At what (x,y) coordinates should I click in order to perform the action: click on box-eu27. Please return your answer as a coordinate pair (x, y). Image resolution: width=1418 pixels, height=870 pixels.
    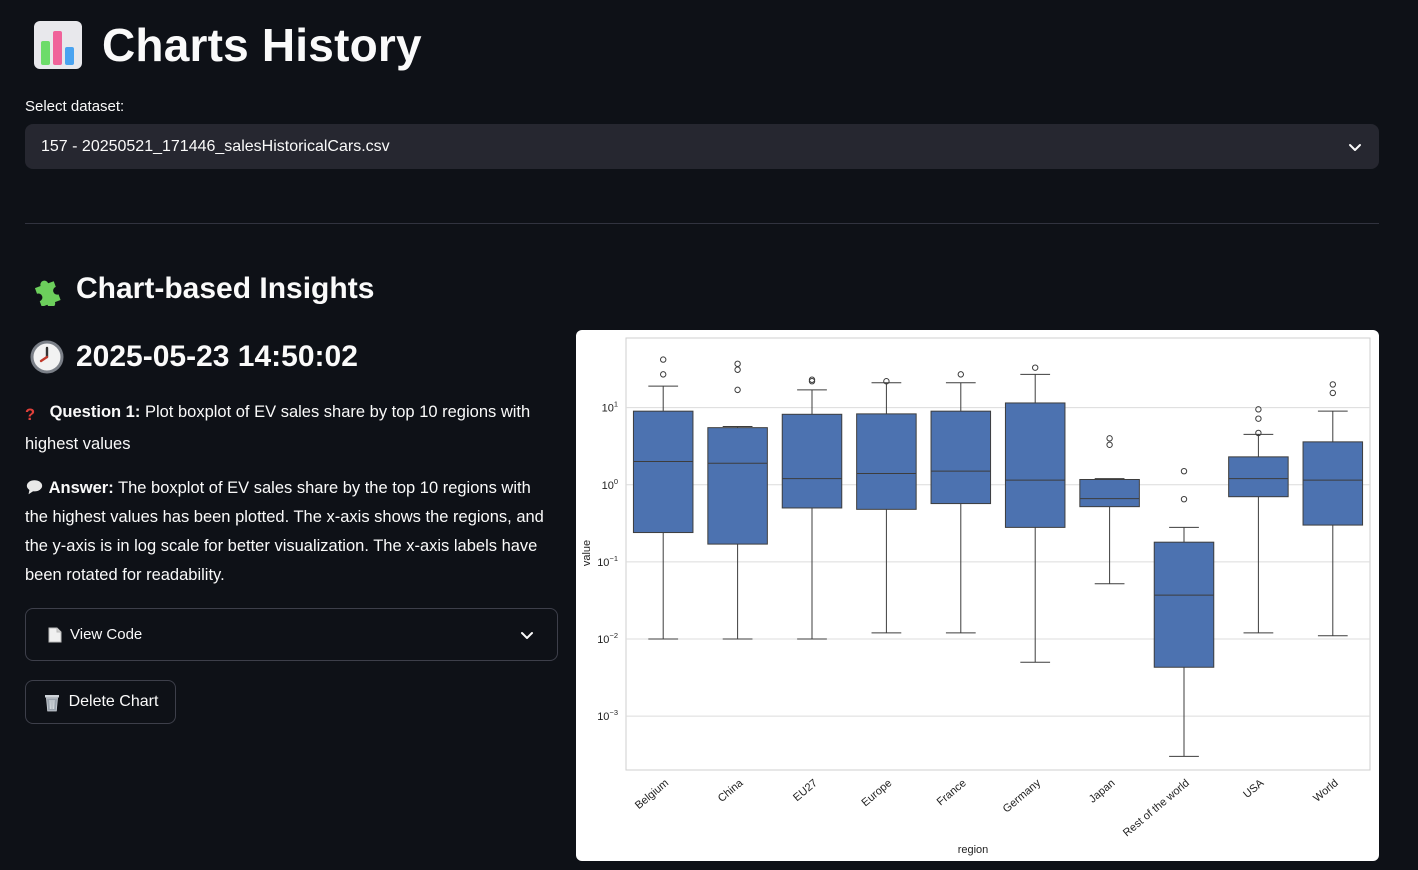
    Looking at the image, I should click on (812, 461).